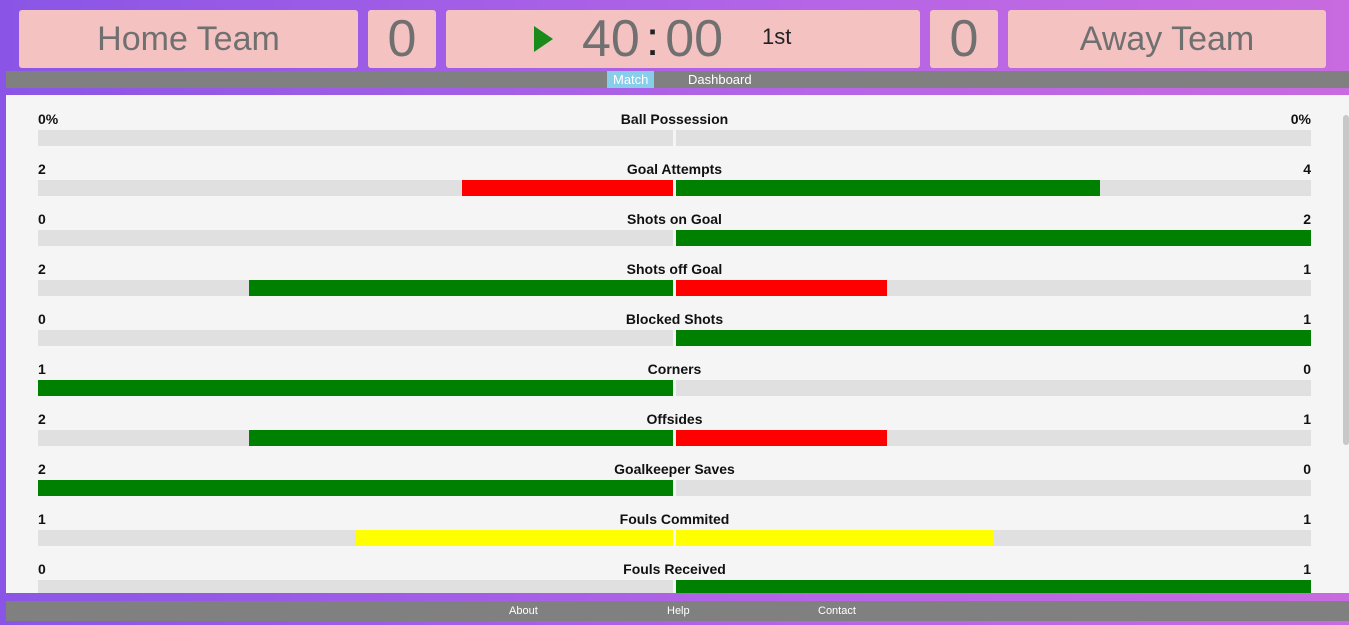  I want to click on play-icon, so click(543, 39).